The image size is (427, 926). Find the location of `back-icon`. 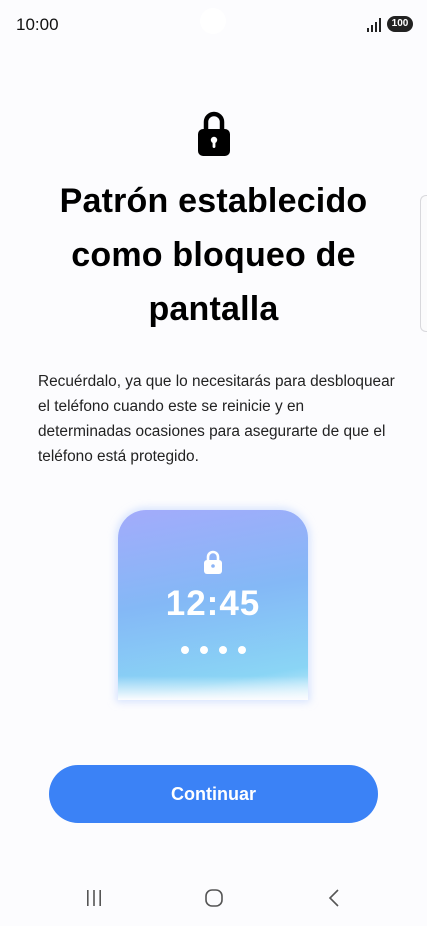

back-icon is located at coordinates (334, 898).